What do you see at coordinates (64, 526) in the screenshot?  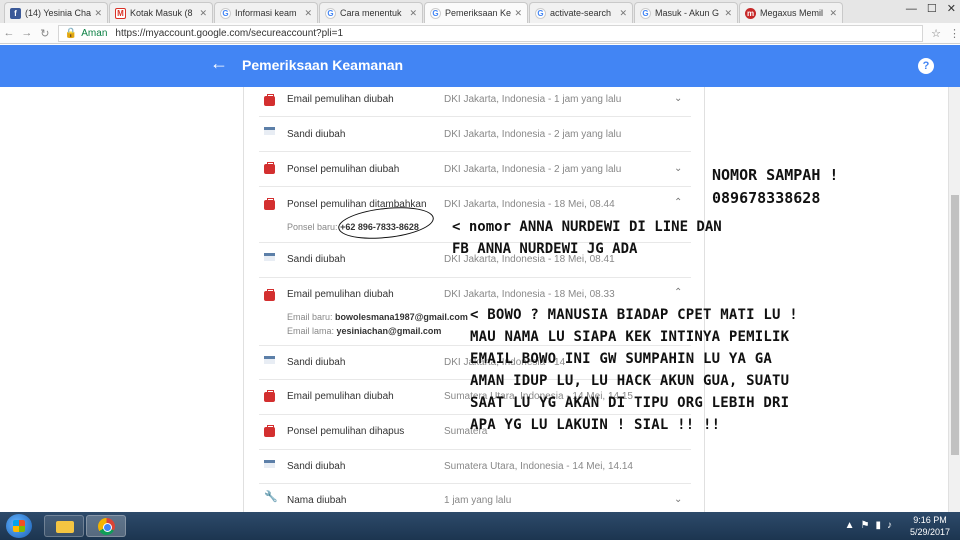 I see `explorer-taskbar-button` at bounding box center [64, 526].